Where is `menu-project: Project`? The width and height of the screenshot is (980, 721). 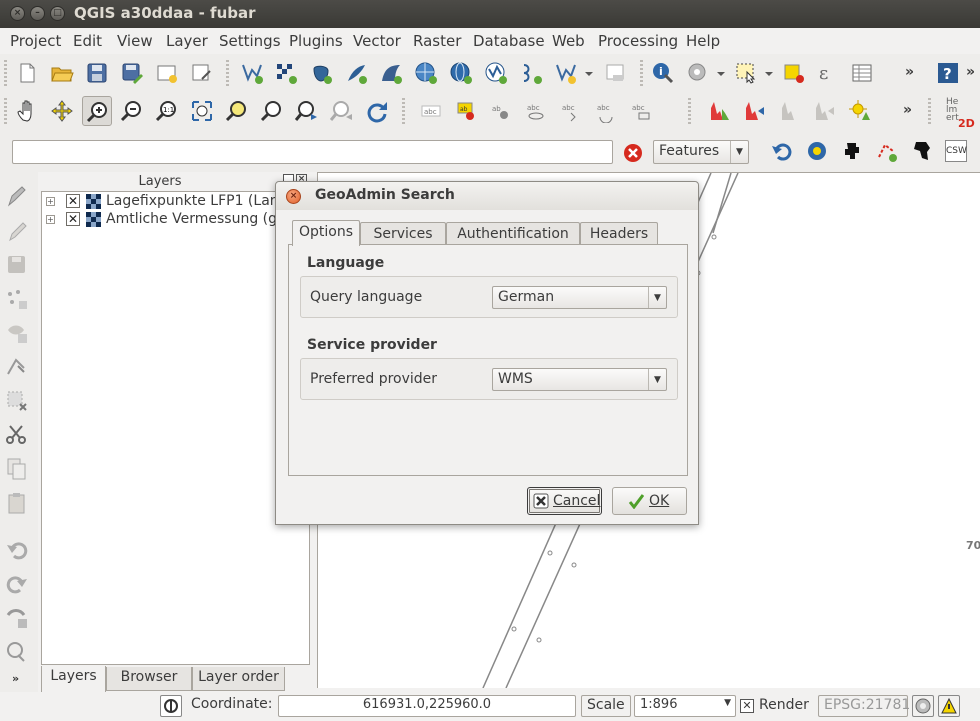 menu-project: Project is located at coordinates (35, 41).